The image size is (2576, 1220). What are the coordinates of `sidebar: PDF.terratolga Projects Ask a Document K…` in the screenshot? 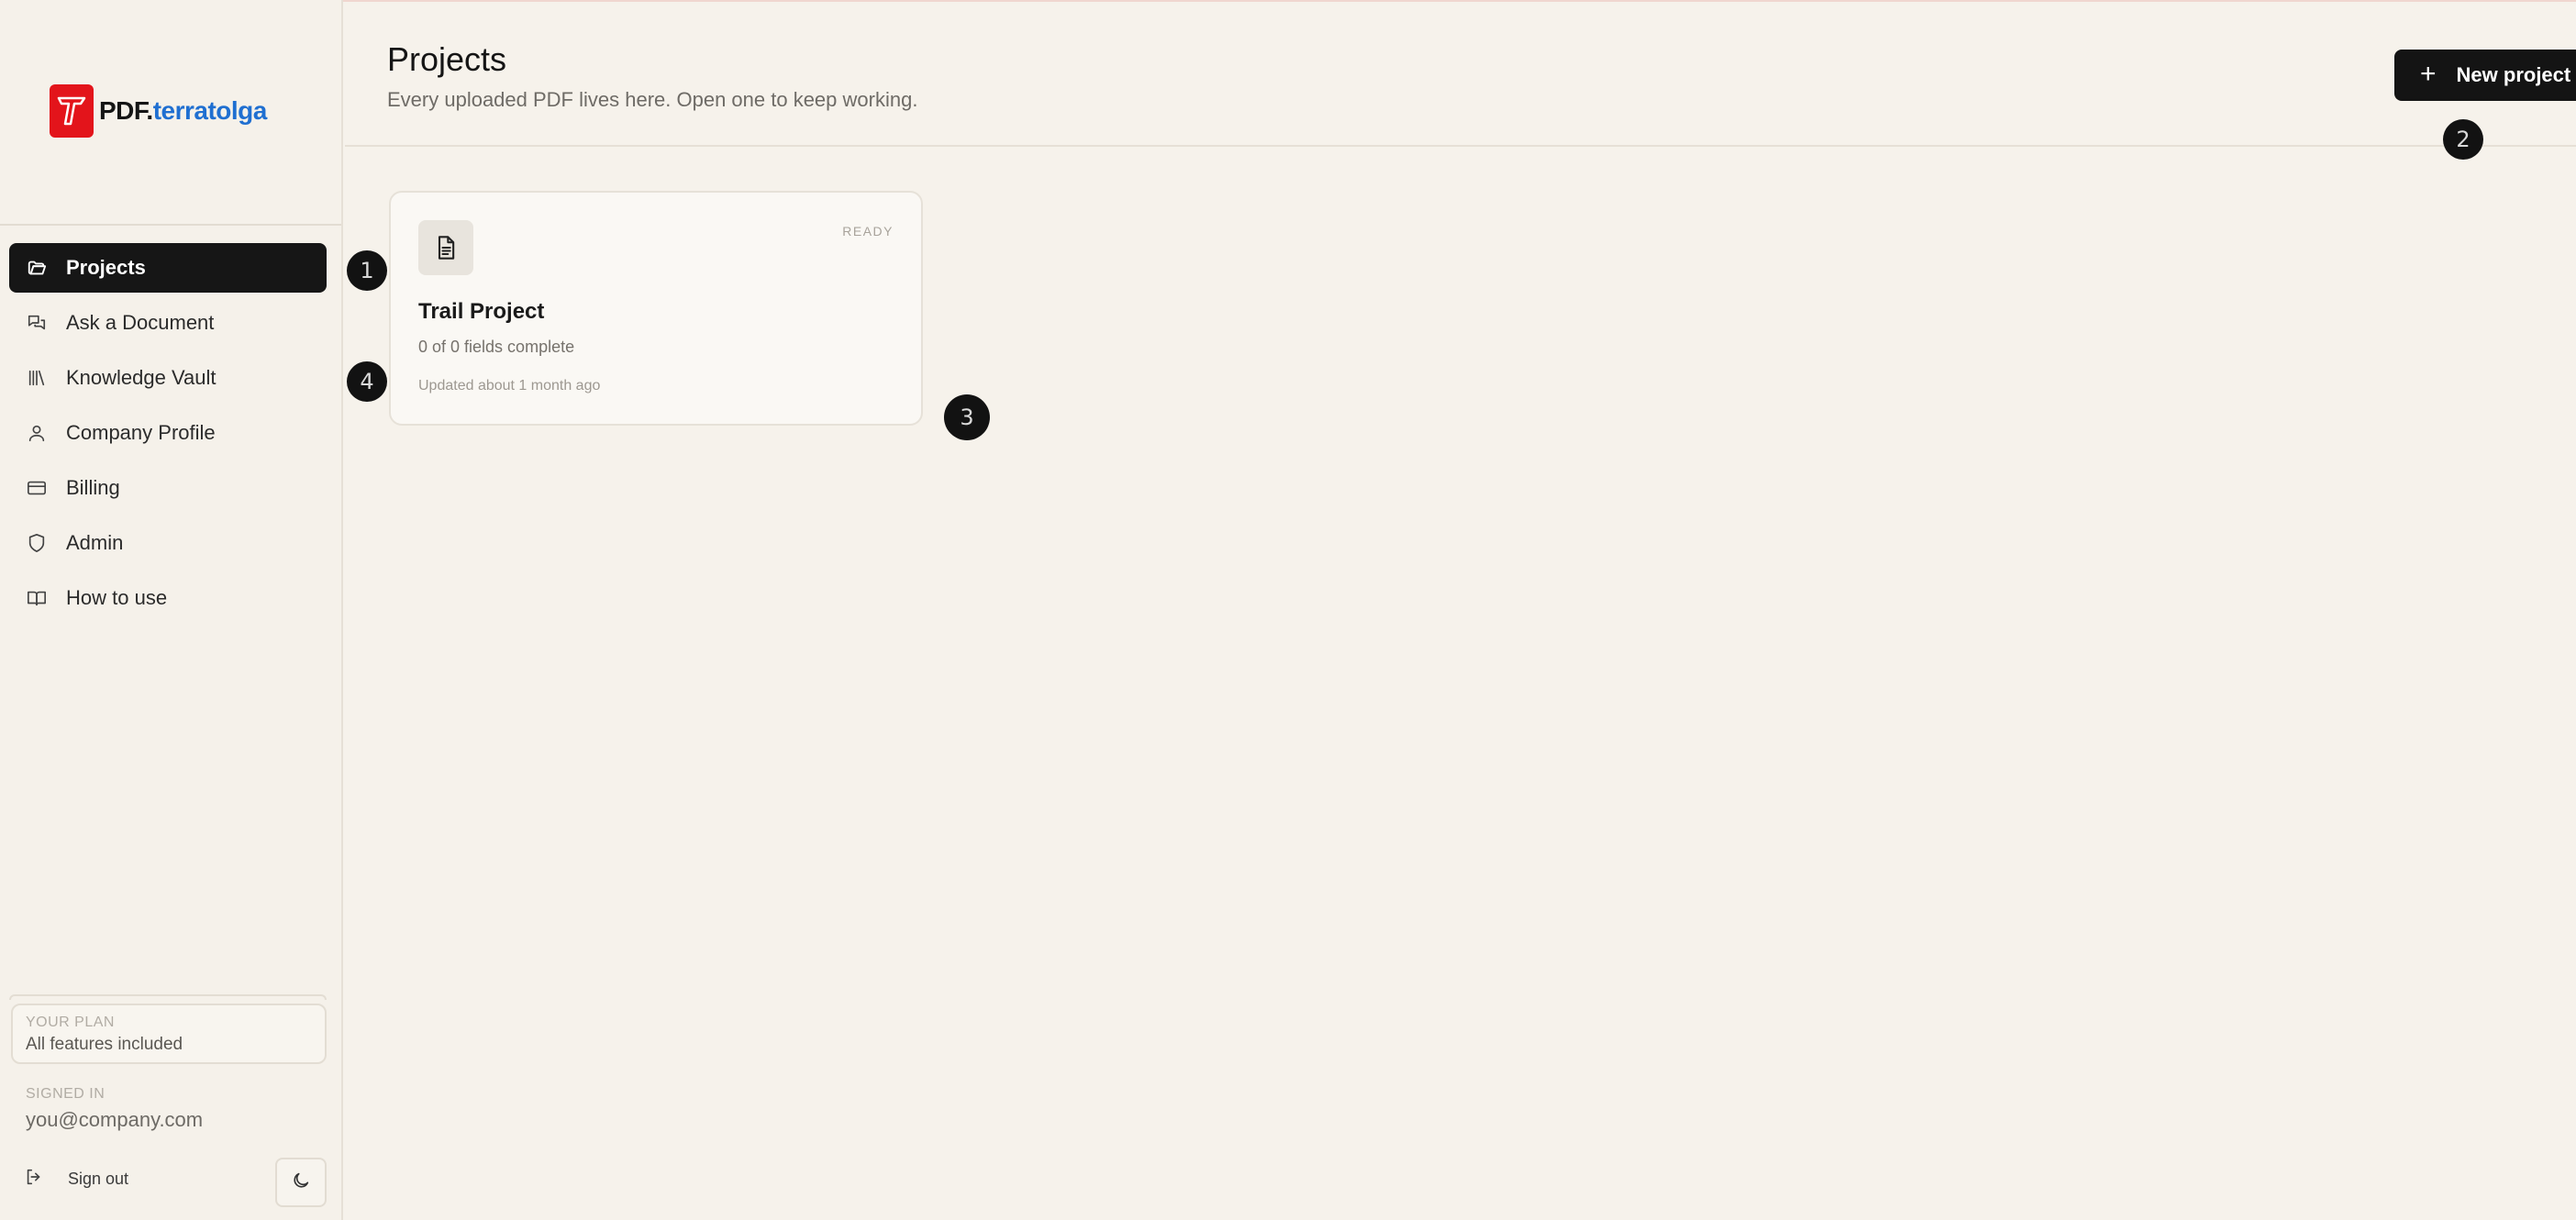 It's located at (171, 610).